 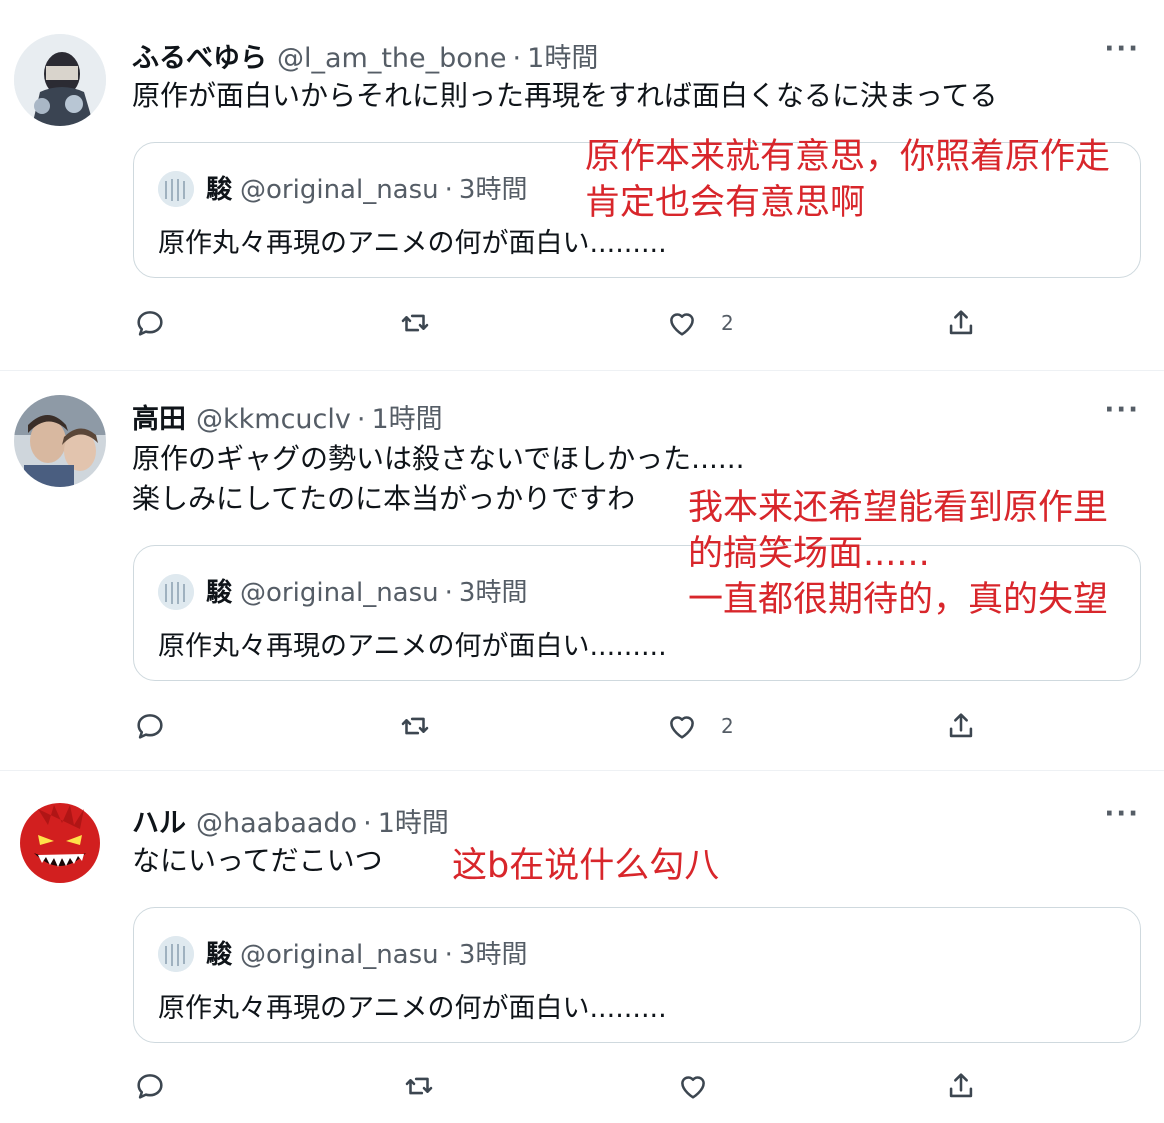 I want to click on like-button, so click(x=693, y=1086).